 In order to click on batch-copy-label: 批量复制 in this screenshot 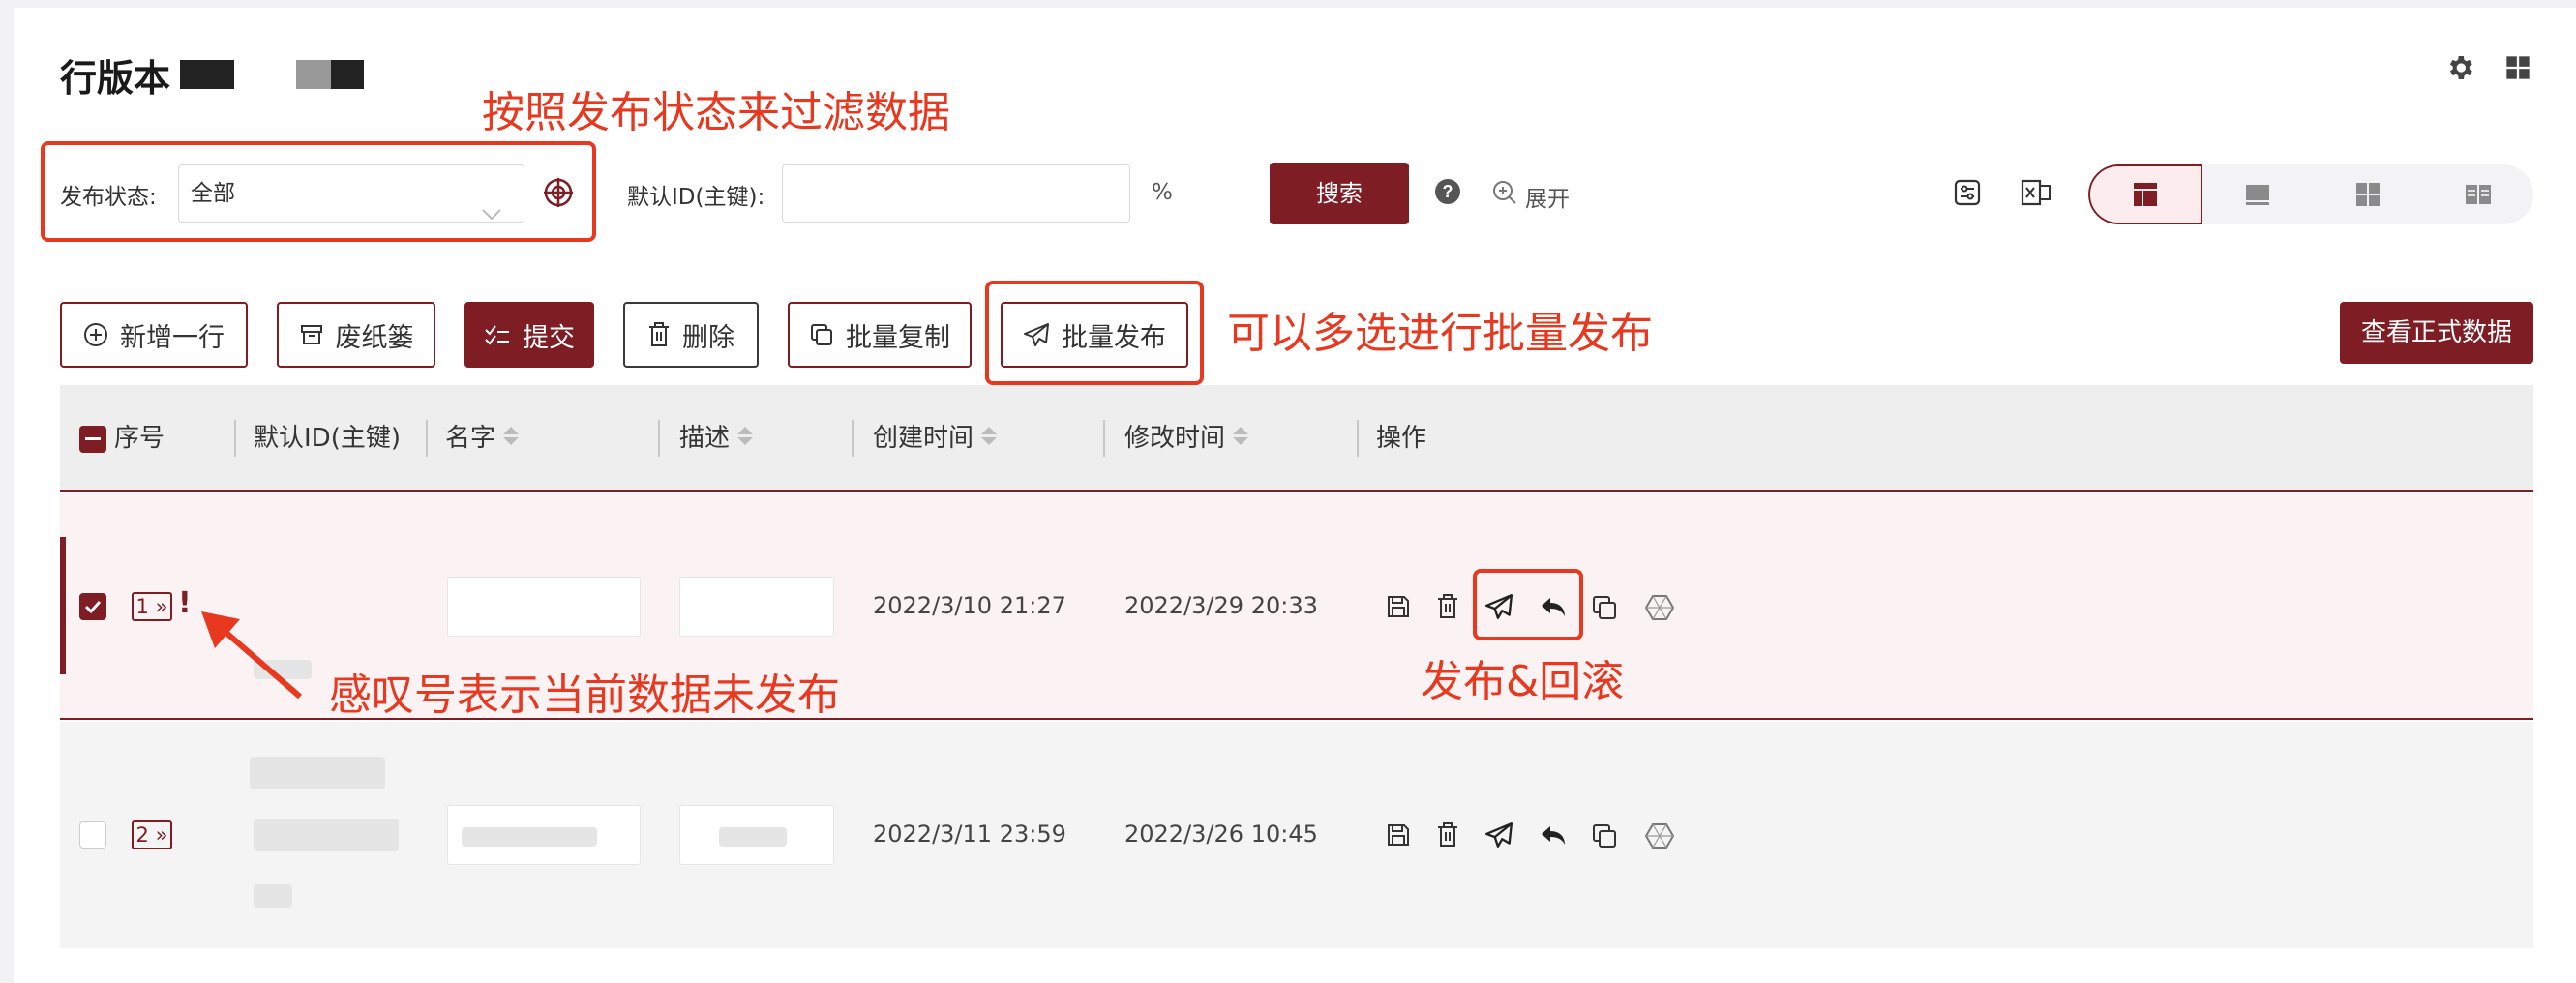, I will do `click(898, 337)`.